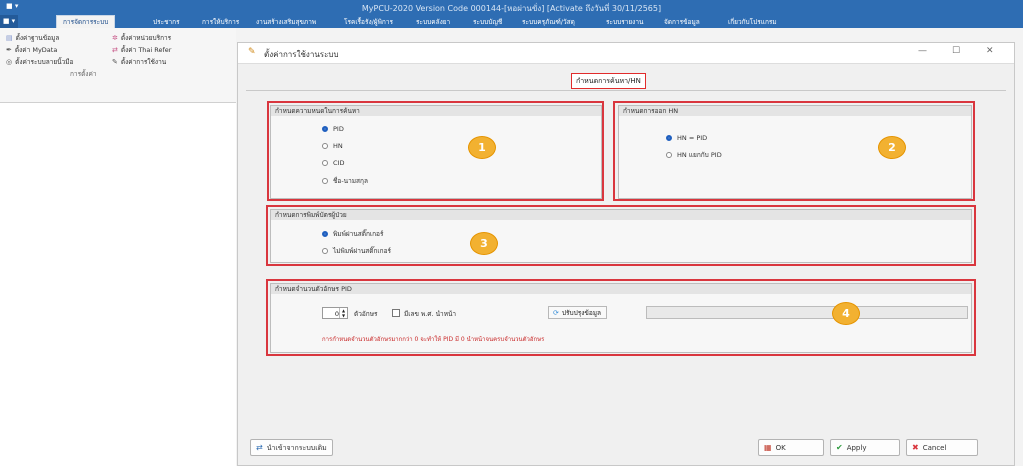 The image size is (1023, 466). What do you see at coordinates (990, 51) in the screenshot?
I see `close-button: ✕` at bounding box center [990, 51].